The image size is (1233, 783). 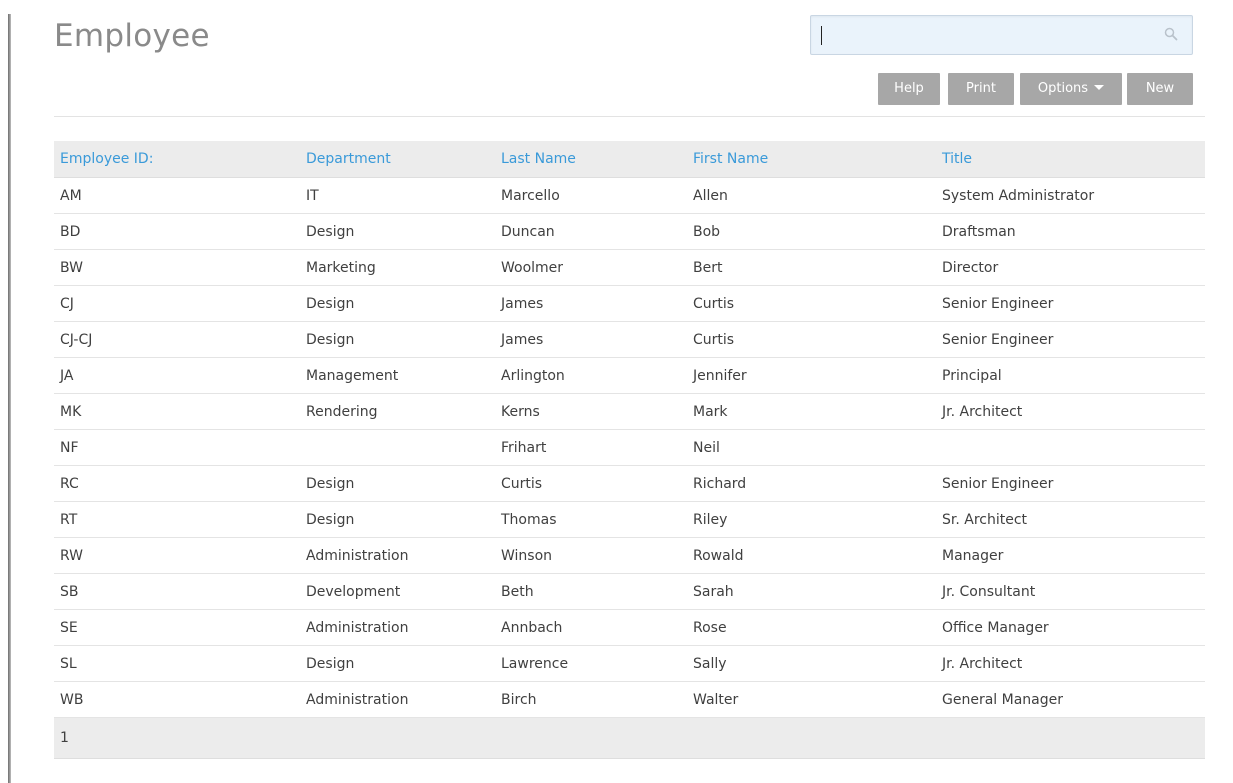 What do you see at coordinates (1171, 34) in the screenshot?
I see `search-icon` at bounding box center [1171, 34].